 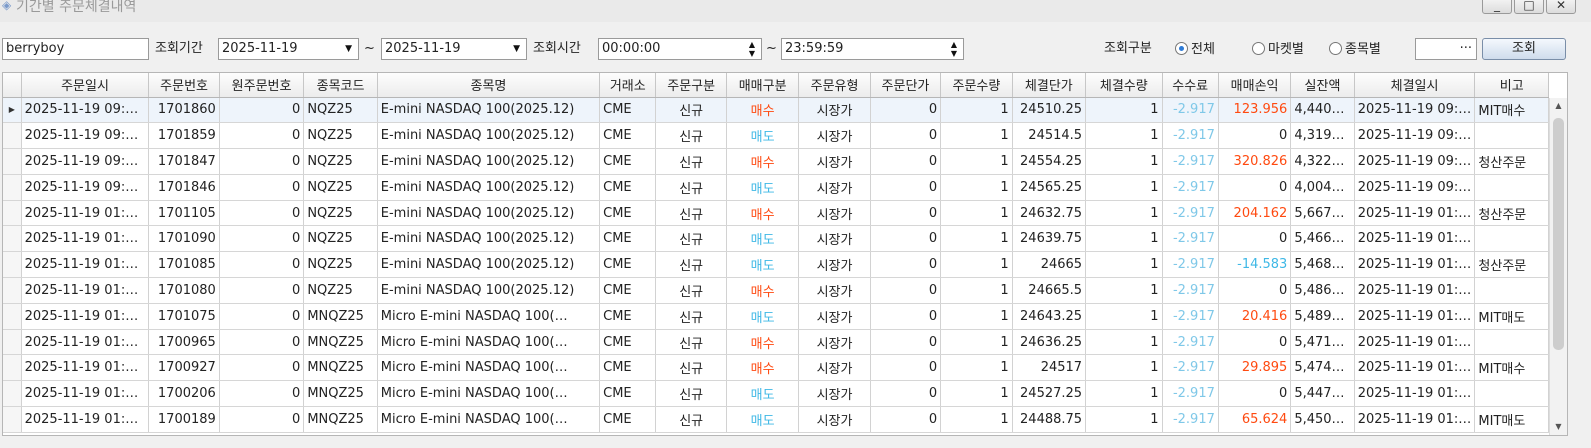 What do you see at coordinates (1561, 7) in the screenshot?
I see `close-button: ✕` at bounding box center [1561, 7].